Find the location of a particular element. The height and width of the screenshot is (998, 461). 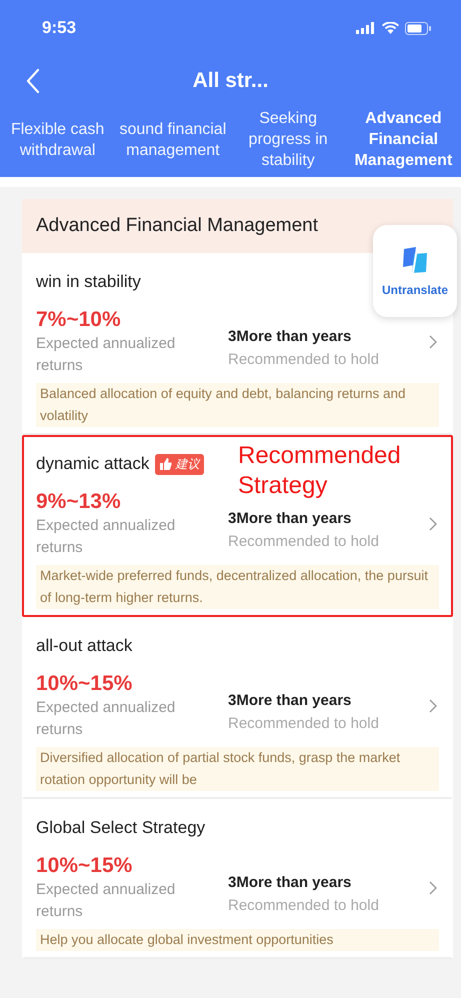

strategy-name: win in stability is located at coordinates (88, 282).